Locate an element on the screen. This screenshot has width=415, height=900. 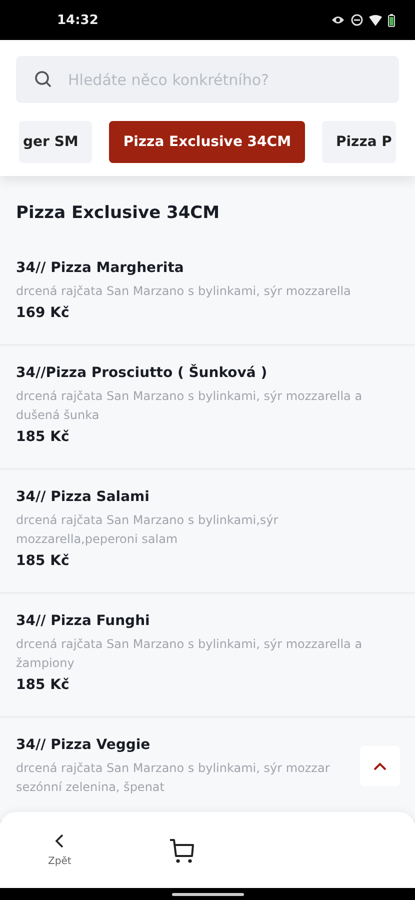
home-indicator is located at coordinates (208, 894).